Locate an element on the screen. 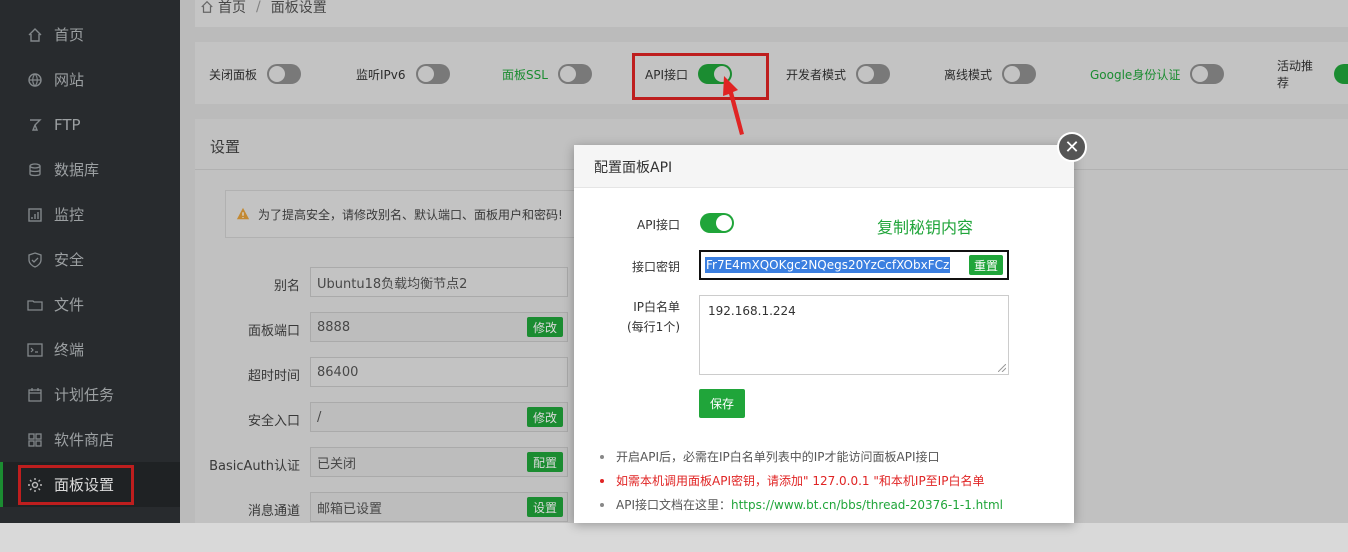 This screenshot has width=1348, height=552. modal-header: 配置面板API is located at coordinates (824, 166).